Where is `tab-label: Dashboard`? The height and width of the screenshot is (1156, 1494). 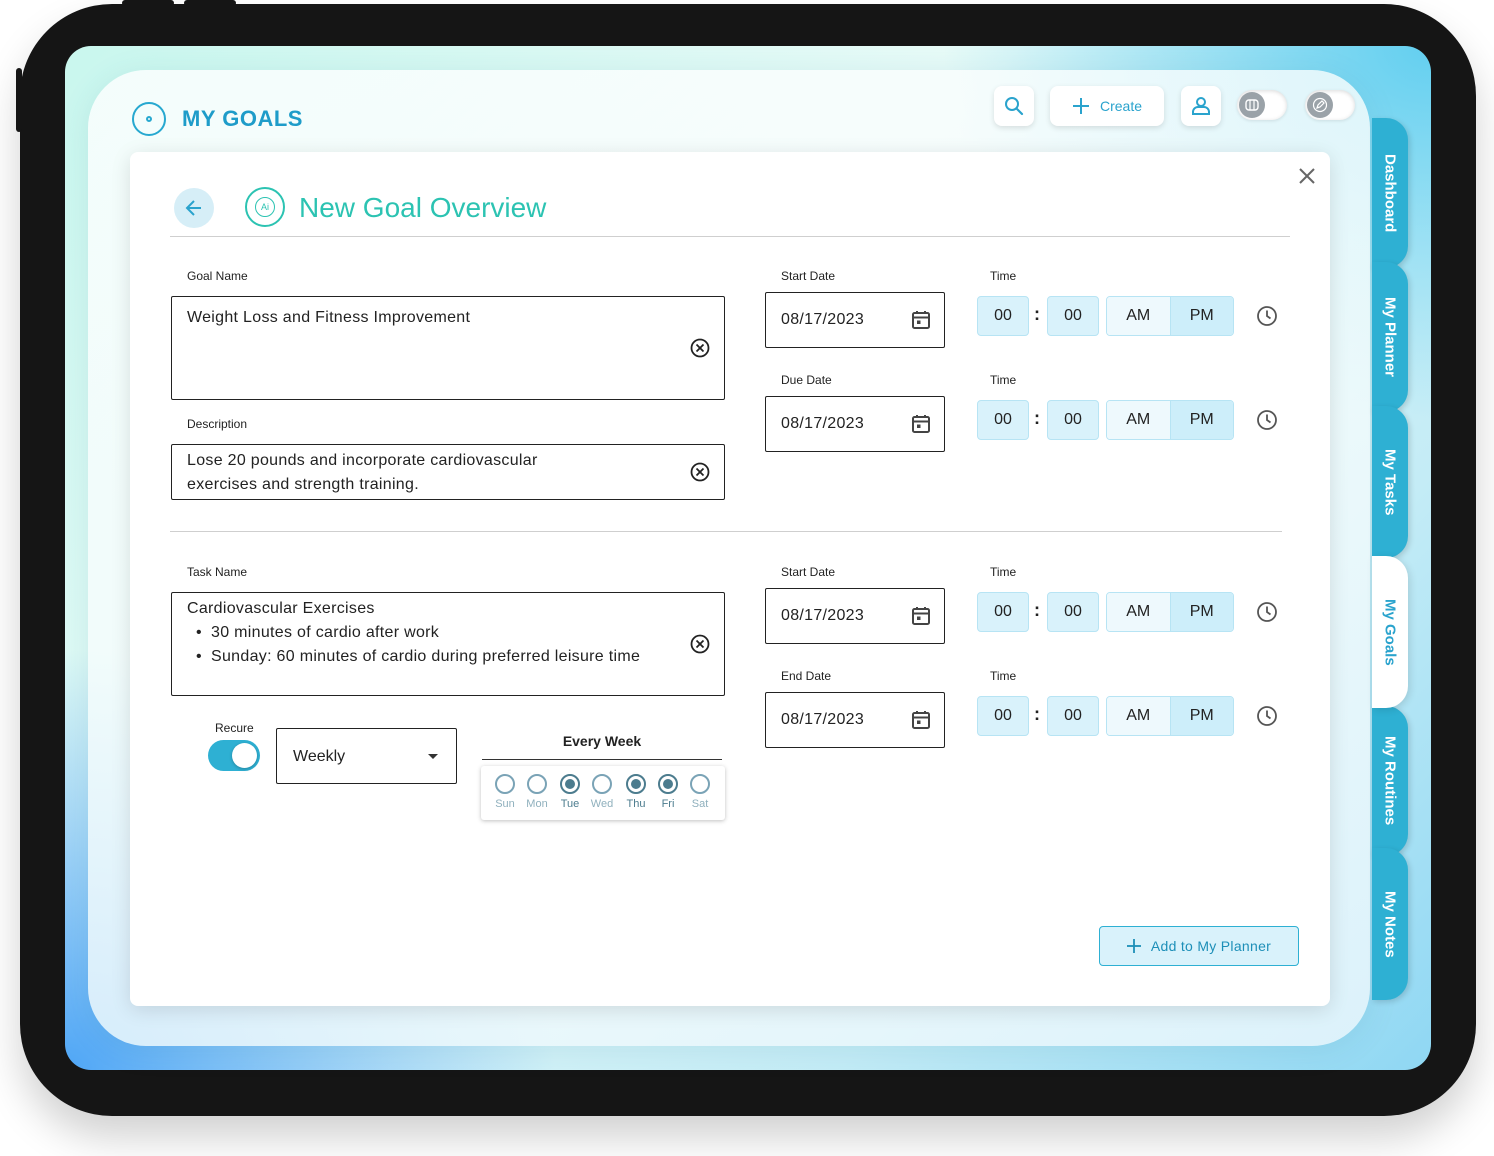
tab-label: Dashboard is located at coordinates (1390, 193).